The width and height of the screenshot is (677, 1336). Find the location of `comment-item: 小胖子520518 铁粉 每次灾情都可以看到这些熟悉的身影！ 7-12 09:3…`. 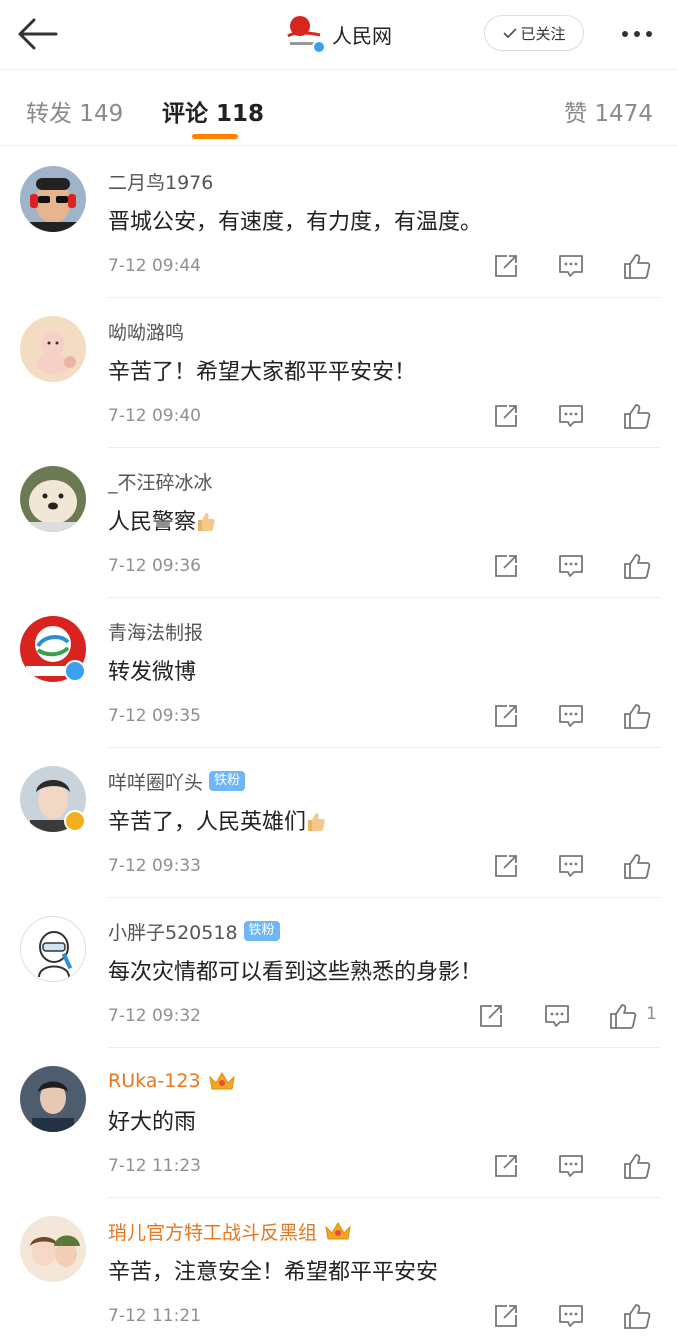

comment-item: 小胖子520518 铁粉 每次灾情都可以看到这些熟悉的身影！ 7-12 09:3… is located at coordinates (338, 973).